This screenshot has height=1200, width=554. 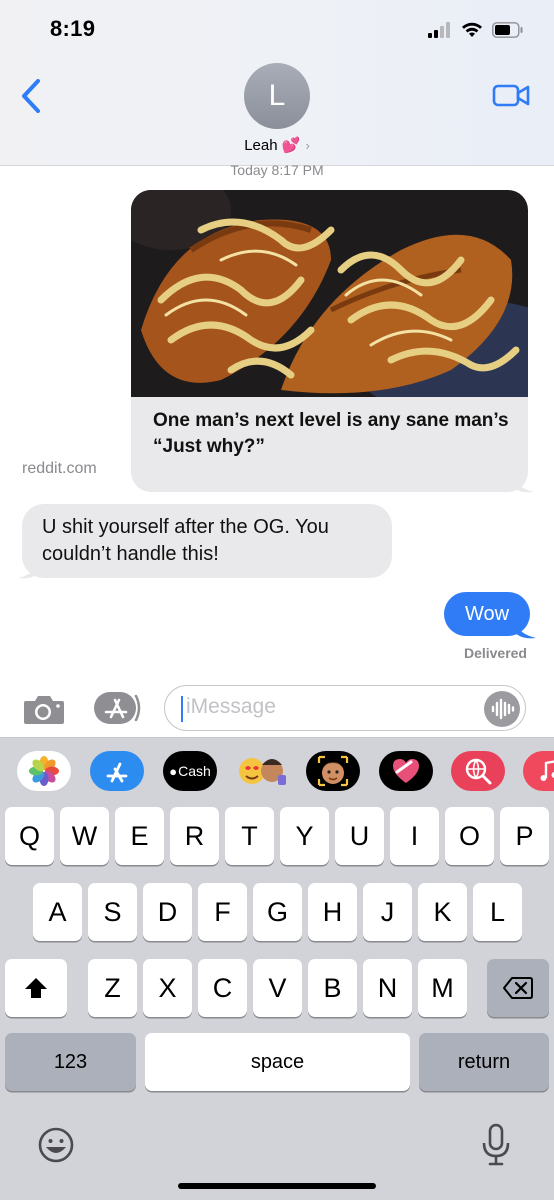 I want to click on apple-logo-icon: ●, so click(x=173, y=771).